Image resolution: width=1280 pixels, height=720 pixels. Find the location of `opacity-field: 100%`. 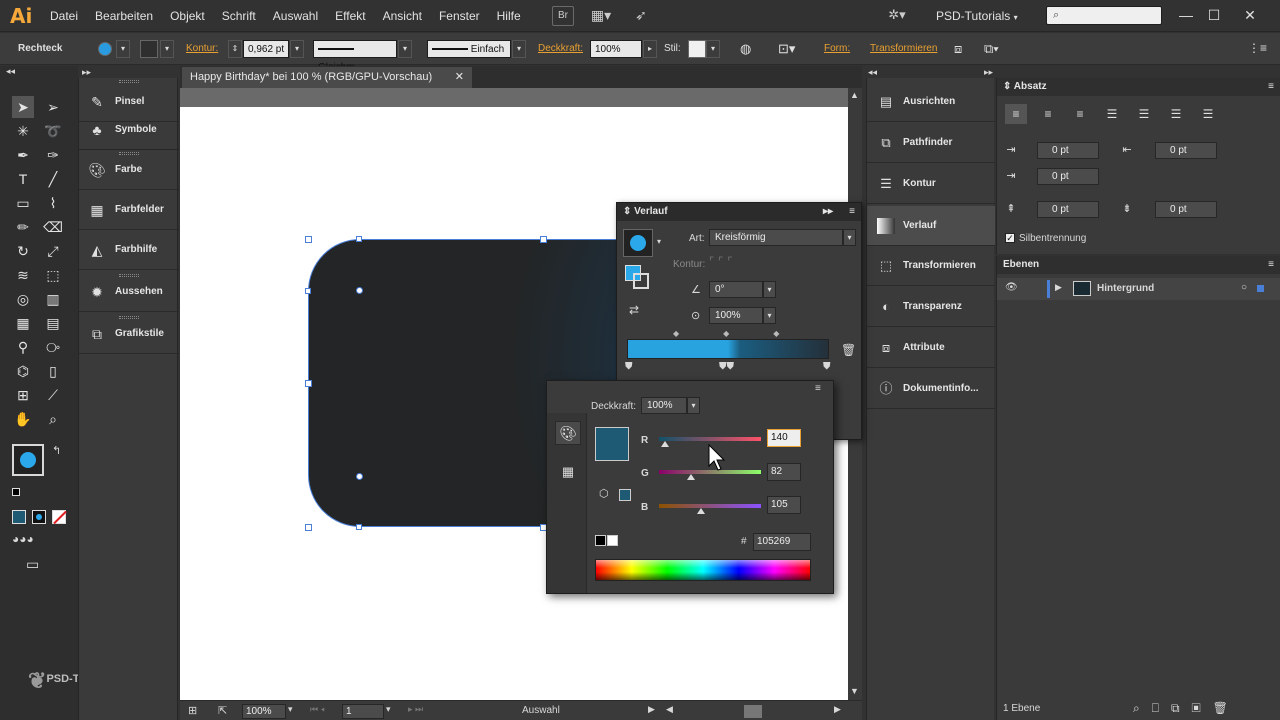

opacity-field: 100% is located at coordinates (664, 405).